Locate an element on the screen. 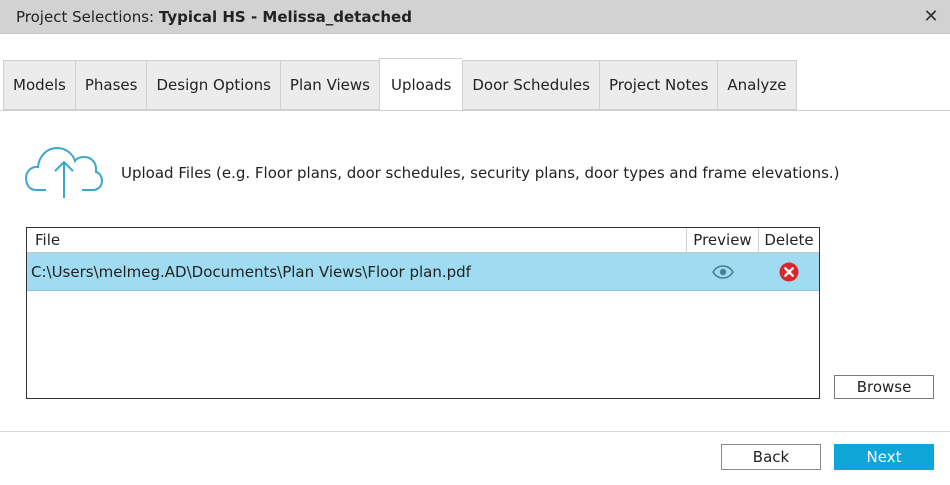  delete-icon is located at coordinates (789, 271).